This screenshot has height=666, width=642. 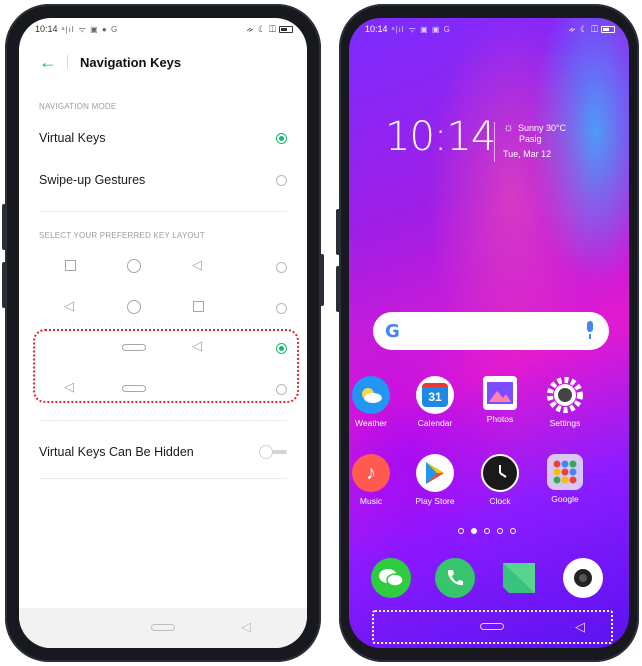 I want to click on back-arrow-icon: ←, so click(x=49, y=62).